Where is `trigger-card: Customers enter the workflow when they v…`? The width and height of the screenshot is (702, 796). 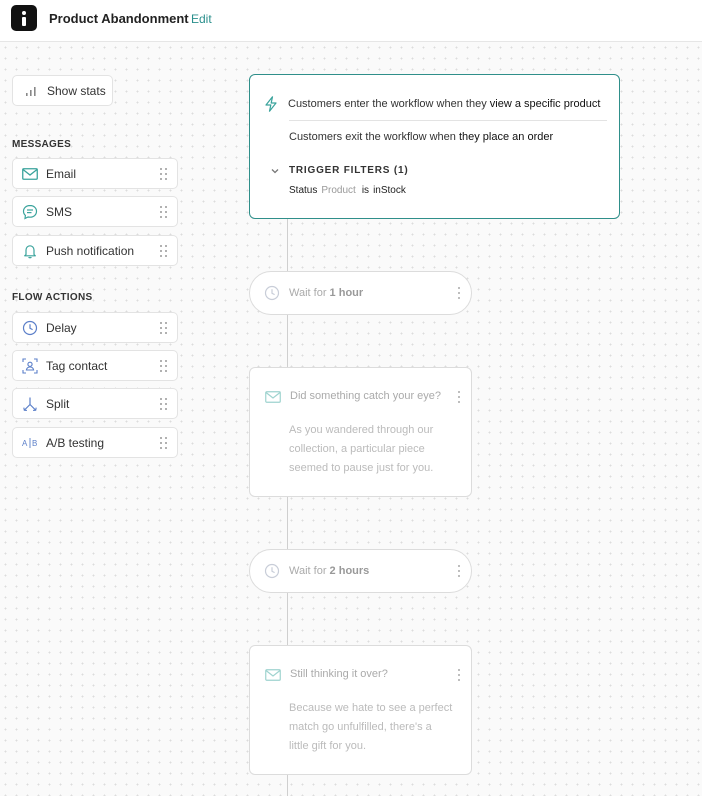 trigger-card: Customers enter the workflow when they v… is located at coordinates (434, 146).